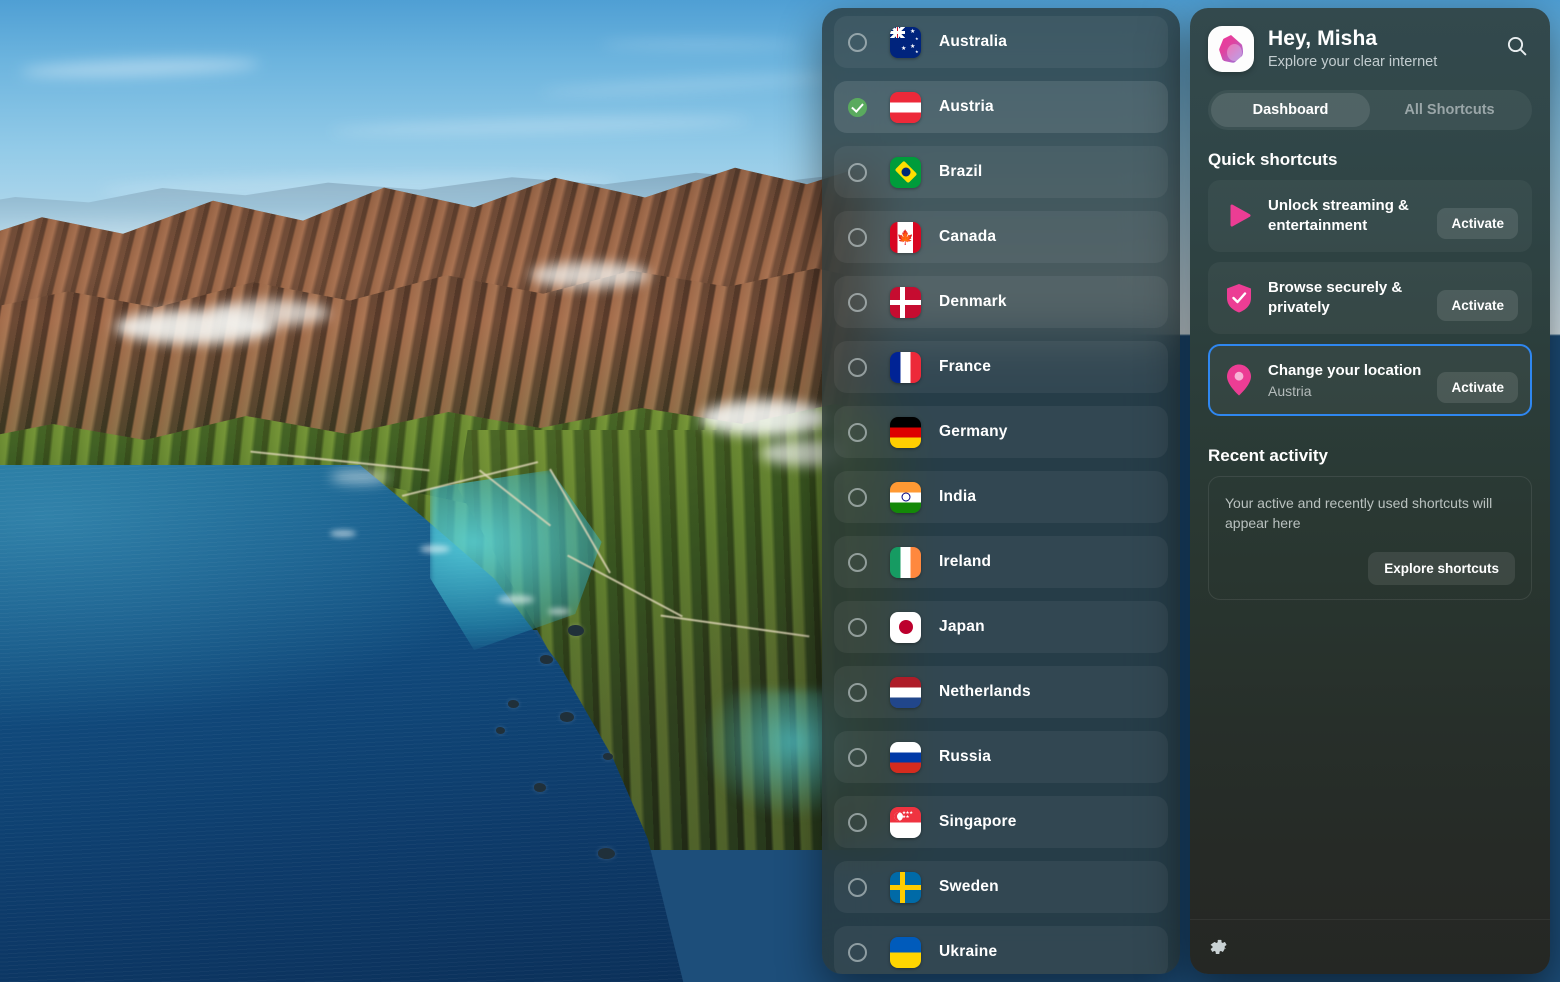 This screenshot has height=982, width=1560. I want to click on greeting-tagline: Explore your clear internet, so click(1353, 62).